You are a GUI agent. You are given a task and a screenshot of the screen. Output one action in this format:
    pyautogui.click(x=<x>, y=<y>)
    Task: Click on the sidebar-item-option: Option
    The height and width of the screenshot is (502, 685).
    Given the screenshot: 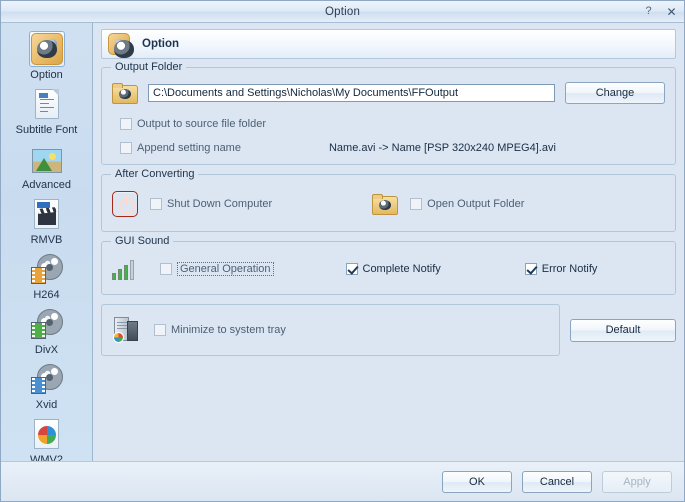 What is the action you would take?
    pyautogui.click(x=47, y=55)
    